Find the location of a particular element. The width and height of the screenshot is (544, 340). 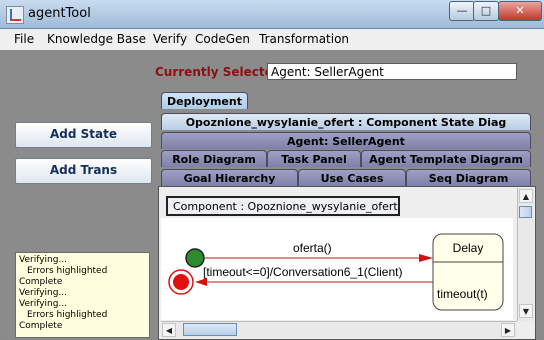

currently-selected-label: Currently Selected is located at coordinates (218, 72).